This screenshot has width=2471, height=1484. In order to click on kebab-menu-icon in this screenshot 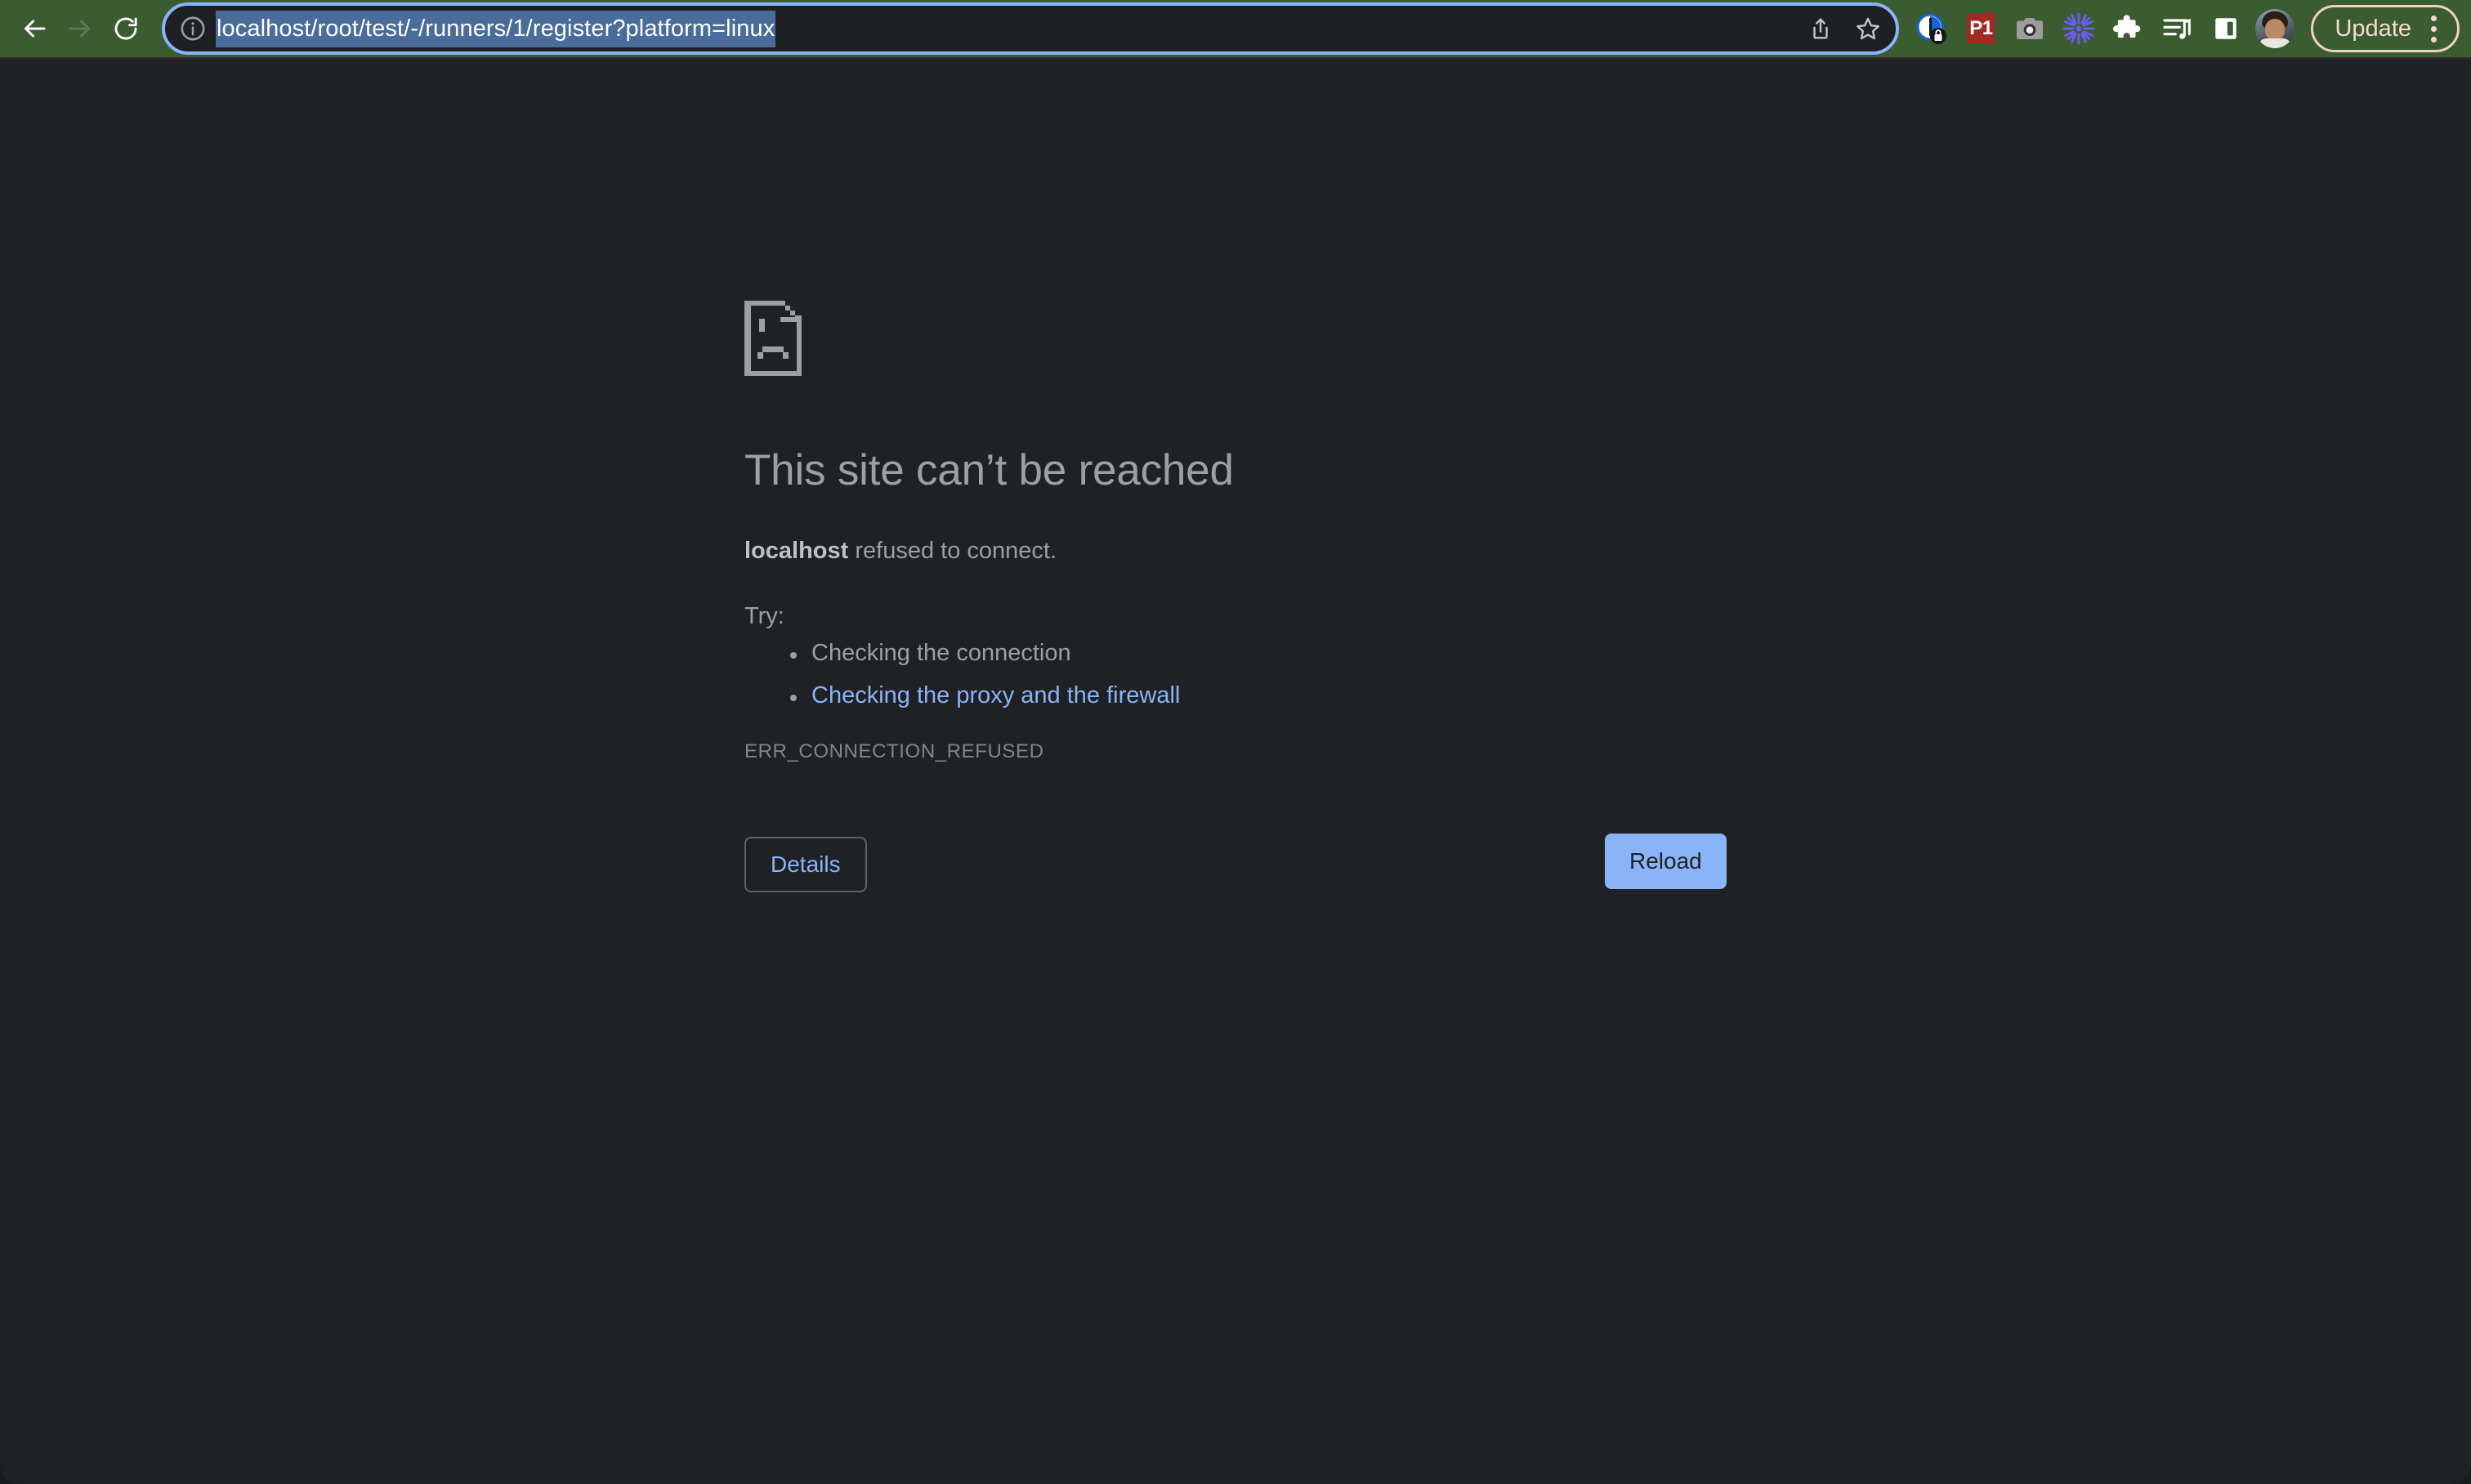, I will do `click(2433, 29)`.